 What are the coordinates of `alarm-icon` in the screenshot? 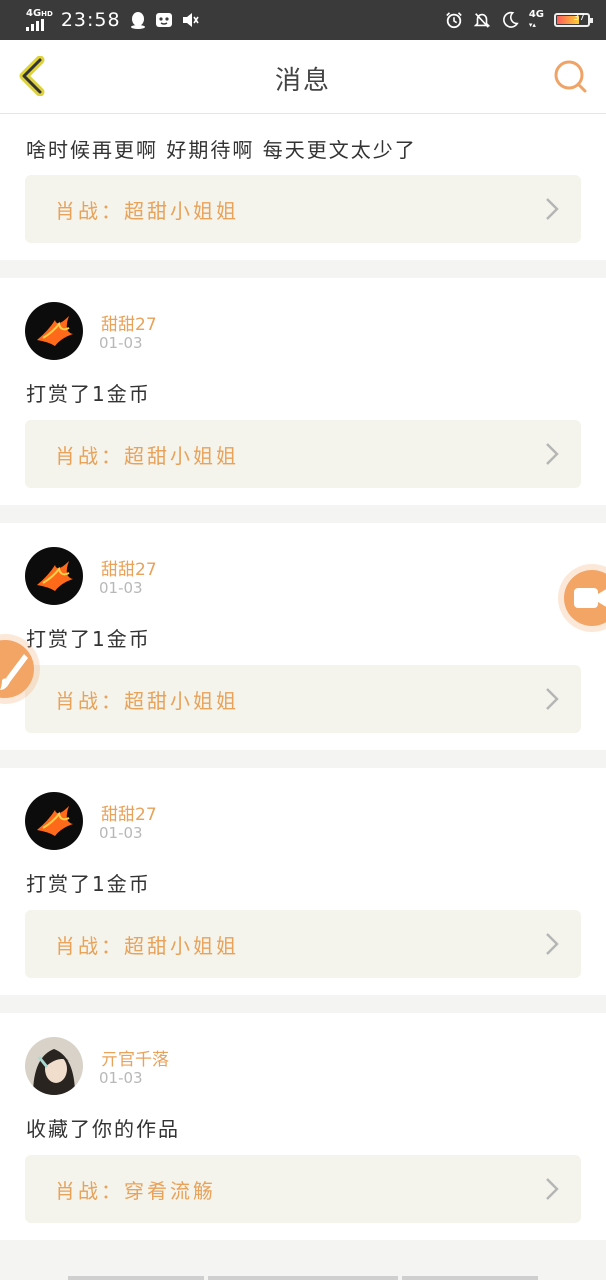 It's located at (454, 20).